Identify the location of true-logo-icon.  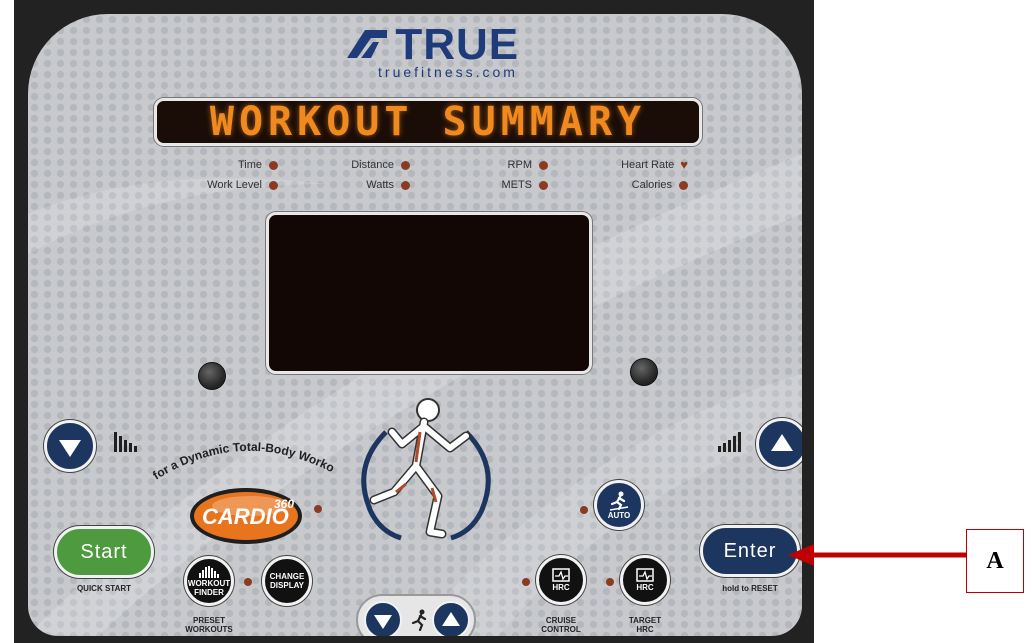
(366, 46).